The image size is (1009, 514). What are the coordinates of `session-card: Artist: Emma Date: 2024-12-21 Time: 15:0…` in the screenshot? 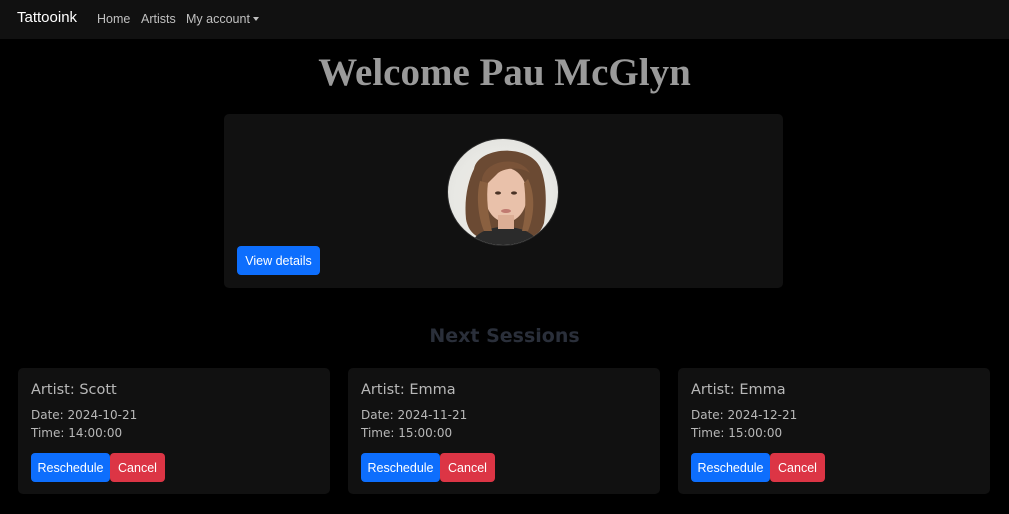 It's located at (834, 431).